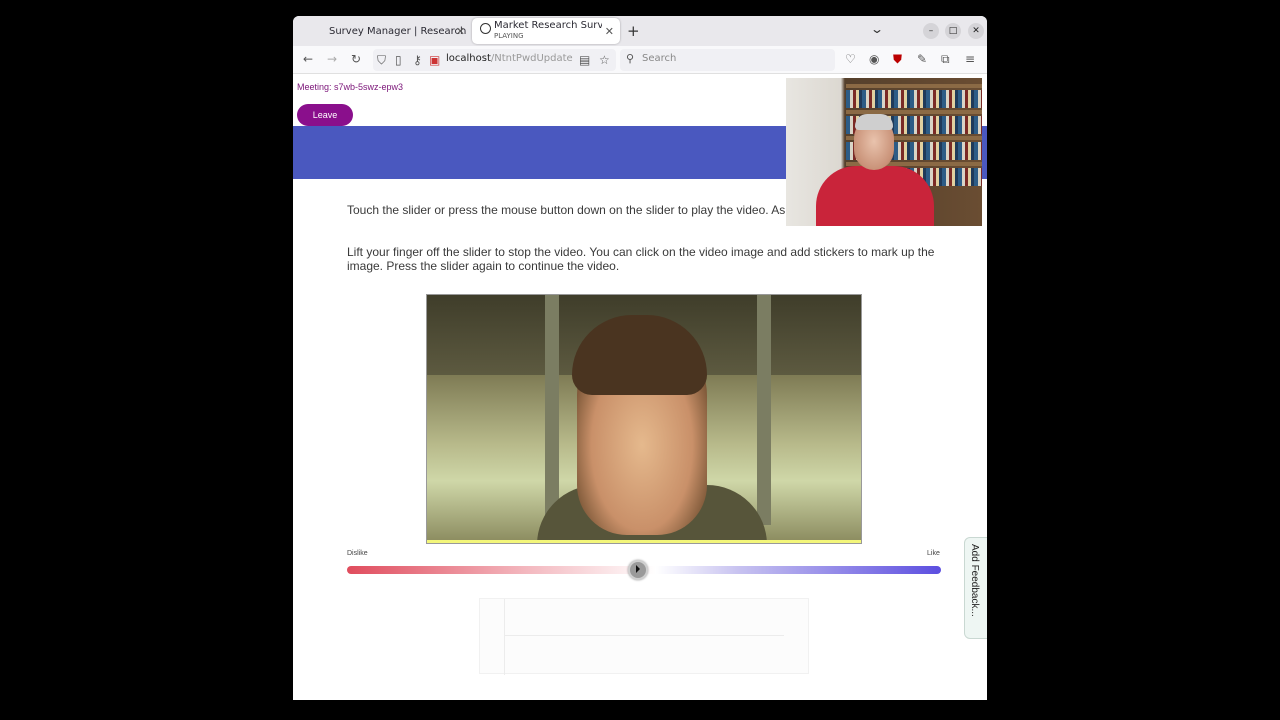 This screenshot has width=1280, height=720. I want to click on slider-dislike-label: Dislike, so click(357, 553).